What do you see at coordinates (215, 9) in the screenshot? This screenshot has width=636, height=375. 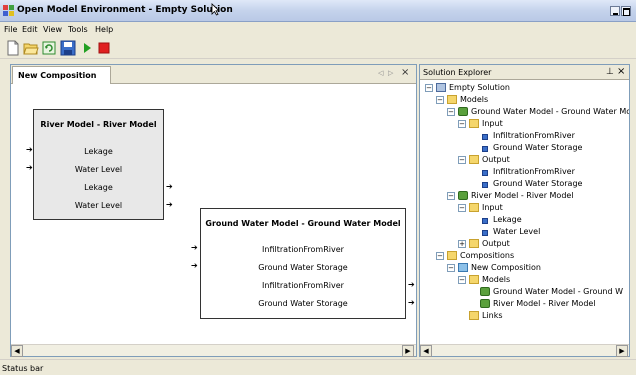 I see `mouse-cursor-icon` at bounding box center [215, 9].